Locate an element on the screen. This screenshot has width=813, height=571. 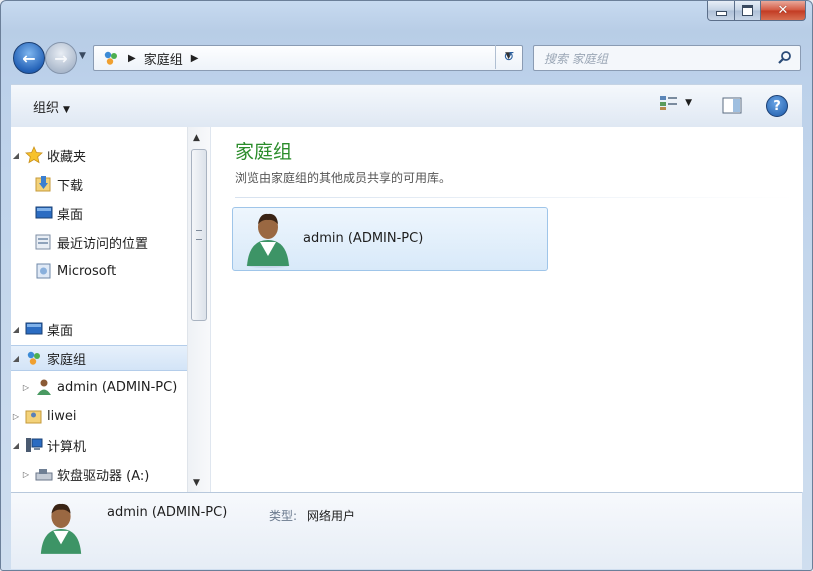
tile-label: admin (ADMIN-PC) is located at coordinates (363, 238).